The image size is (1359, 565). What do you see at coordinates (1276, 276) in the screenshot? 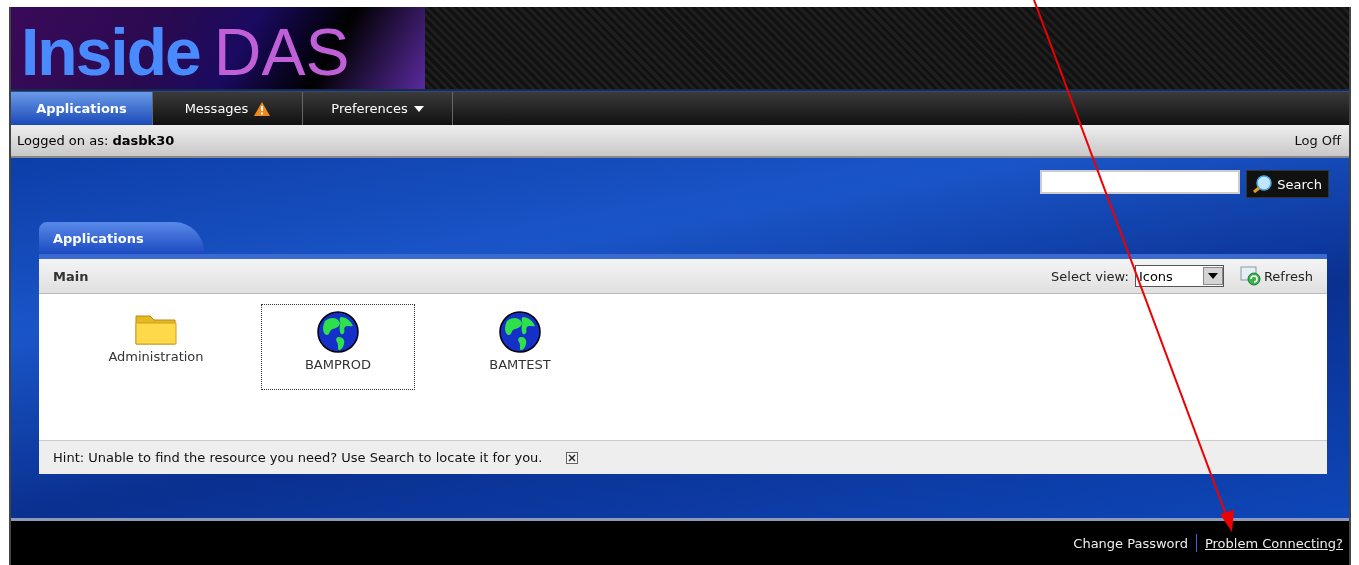
I see `refresh-button: Refresh` at bounding box center [1276, 276].